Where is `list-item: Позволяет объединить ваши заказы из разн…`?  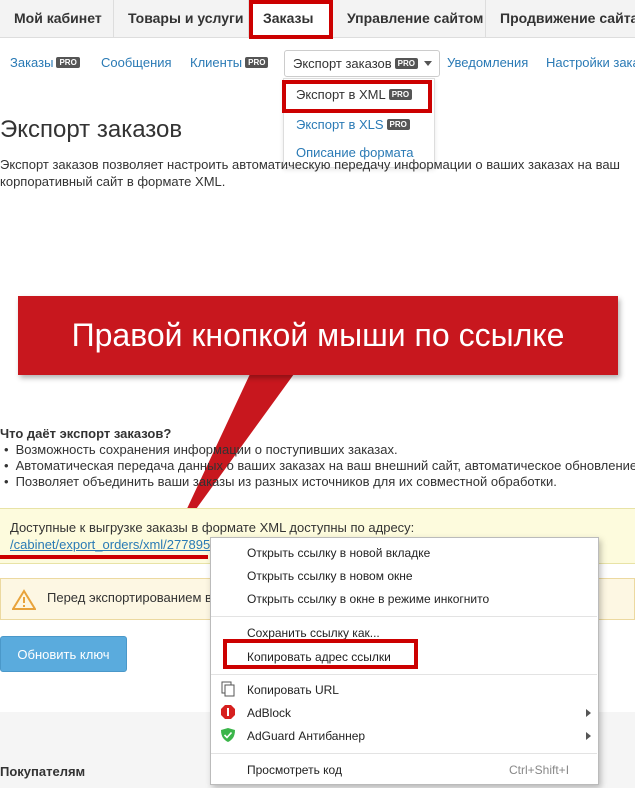
list-item: Позволяет объединить ваши заказы из разн… is located at coordinates (280, 481).